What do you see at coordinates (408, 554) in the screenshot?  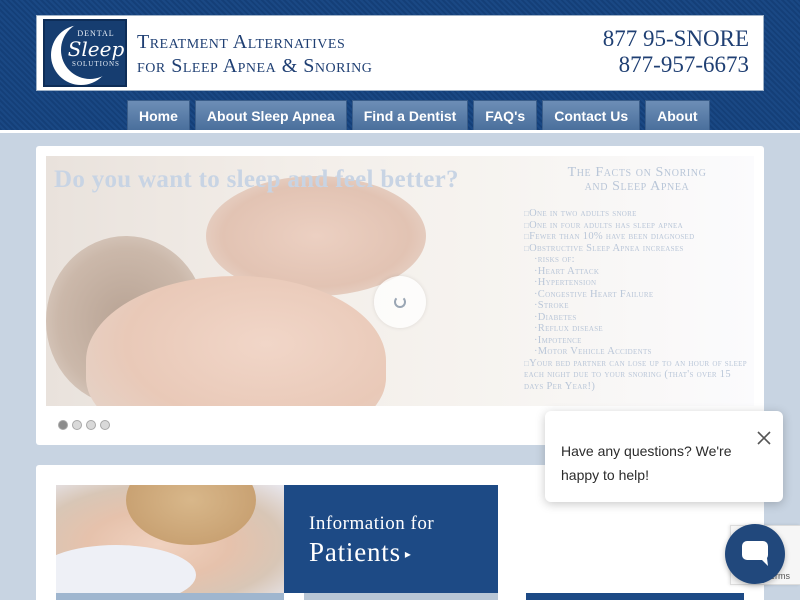 I see `arrow-right-icon: ▸` at bounding box center [408, 554].